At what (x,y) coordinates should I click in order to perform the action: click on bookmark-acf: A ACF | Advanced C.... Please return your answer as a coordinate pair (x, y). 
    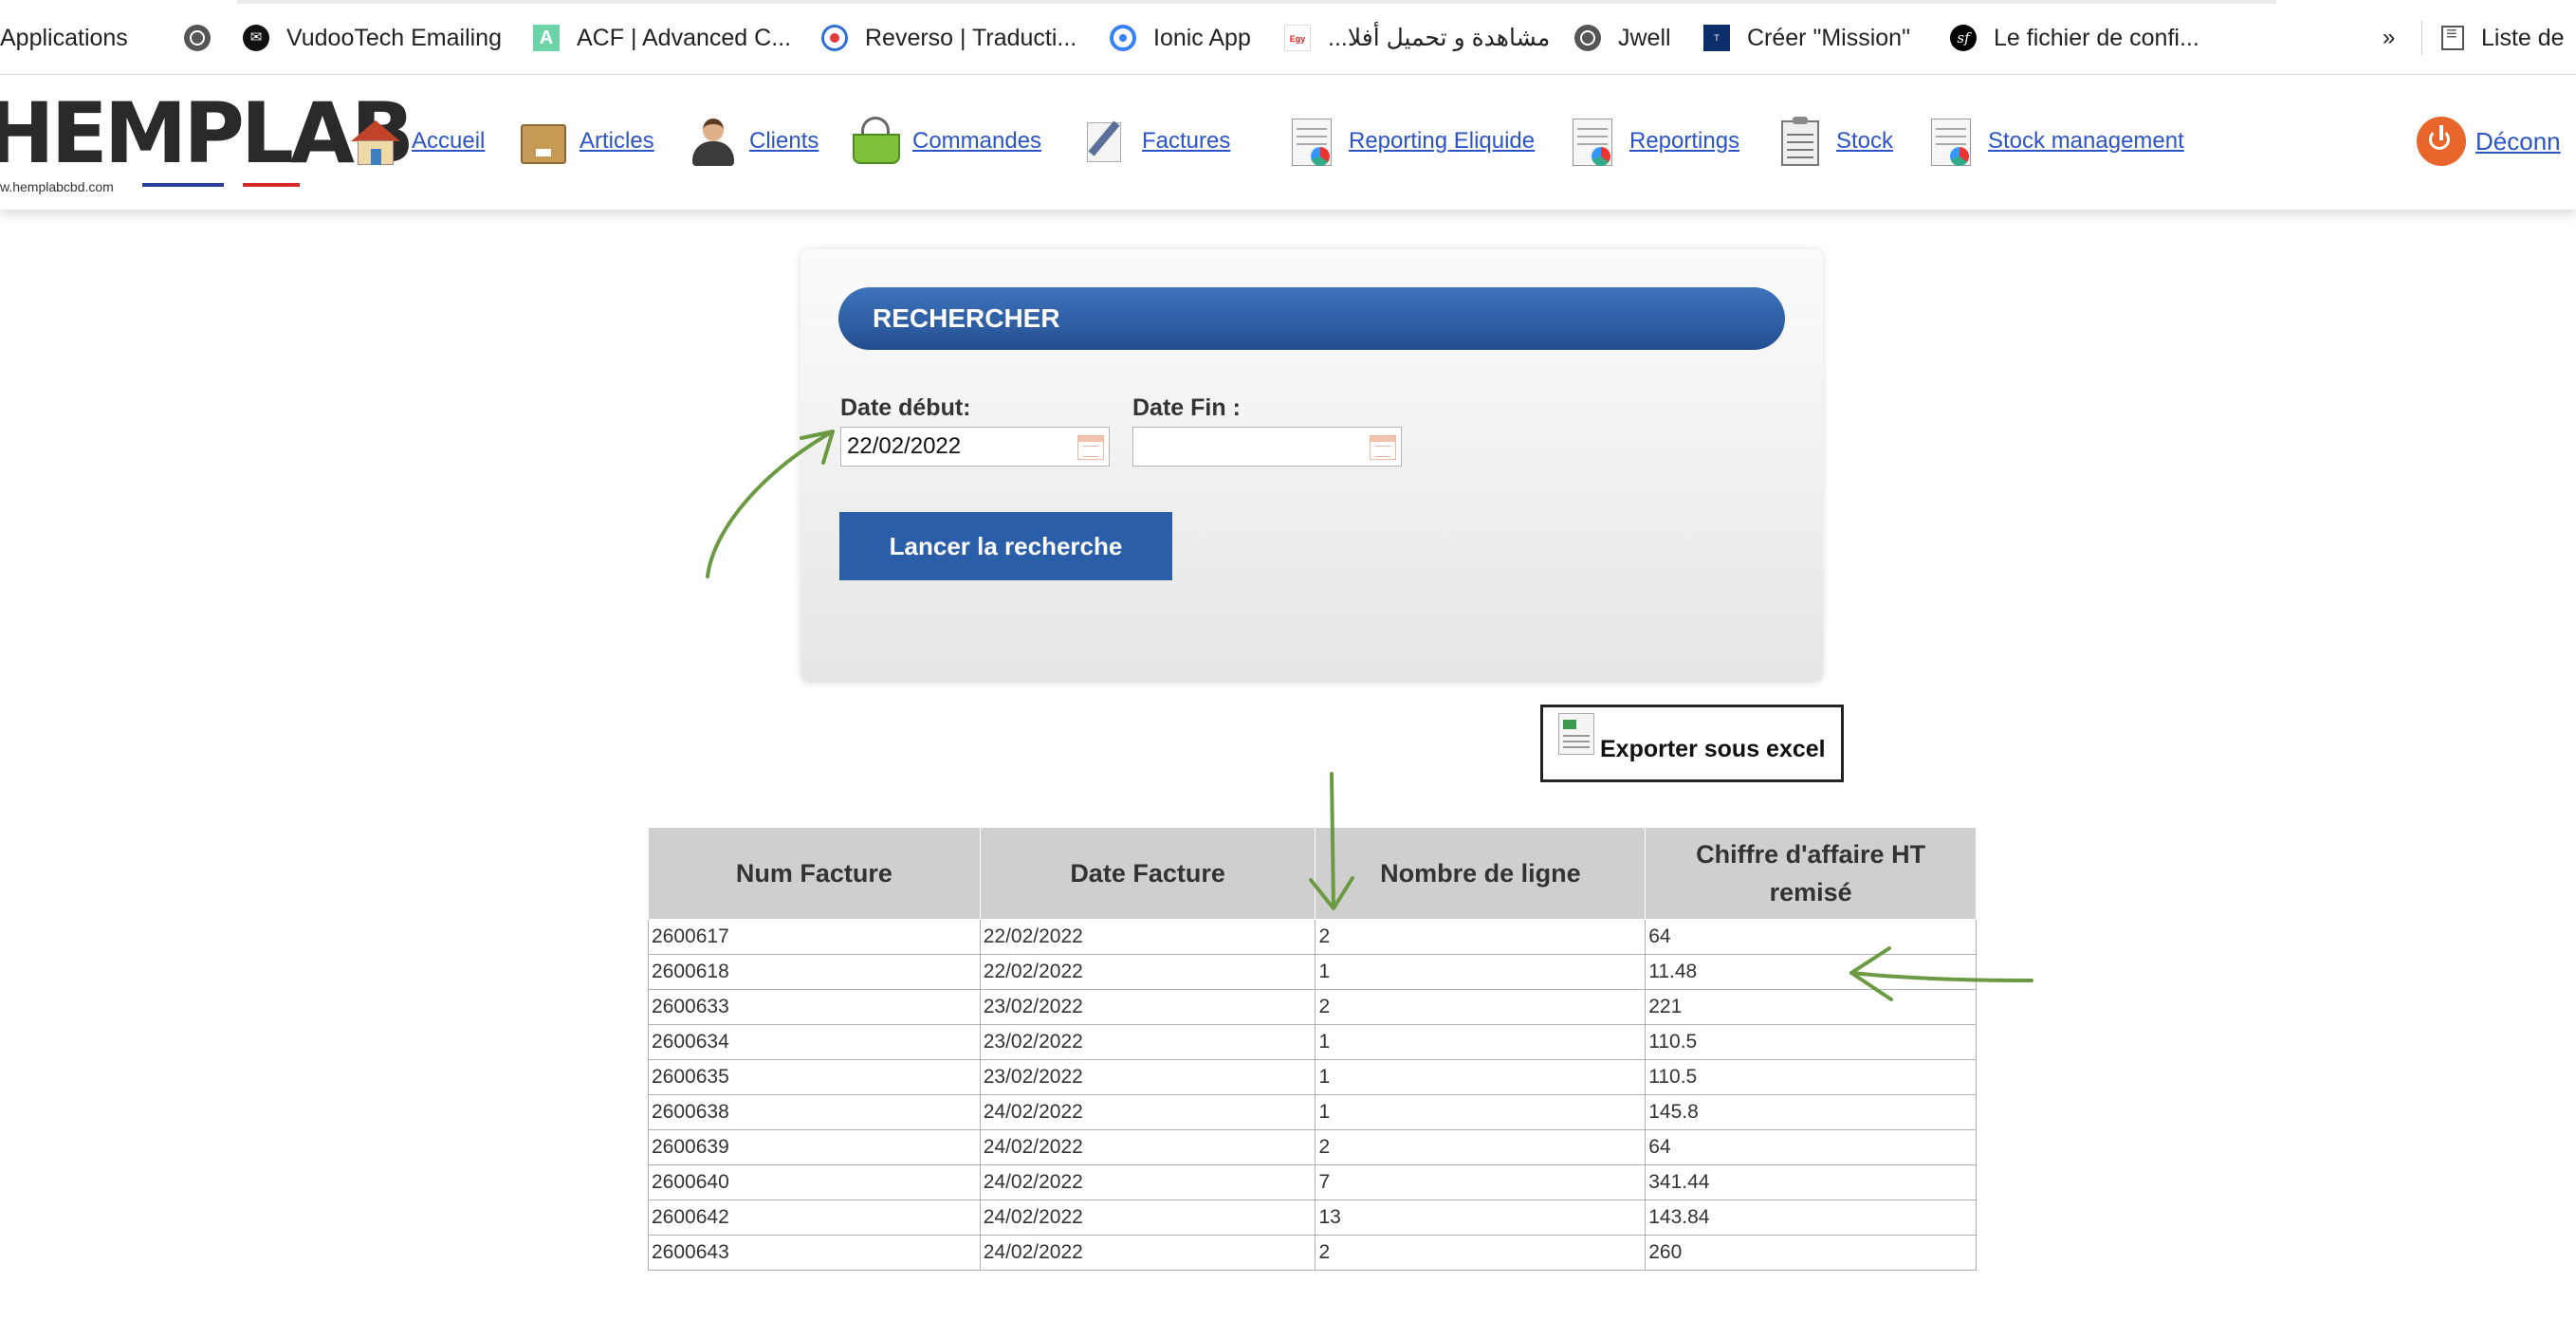
    Looking at the image, I should click on (662, 38).